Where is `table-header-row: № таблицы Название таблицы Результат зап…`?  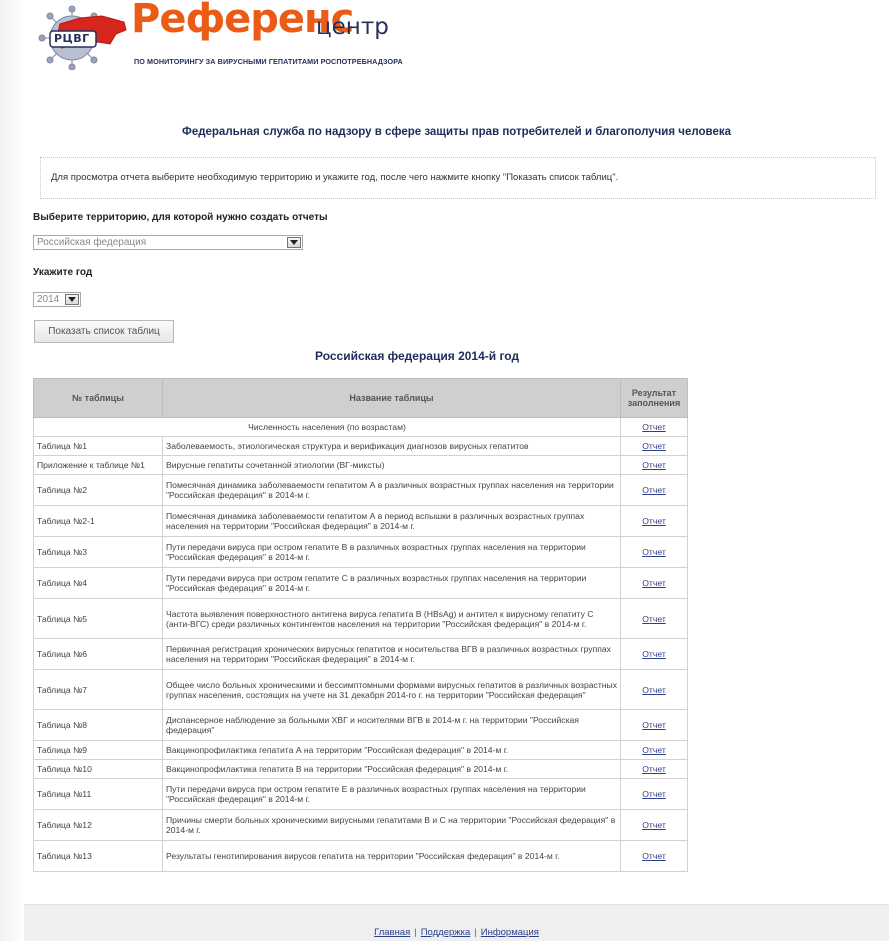
table-header-row: № таблицы Название таблицы Результат зап… is located at coordinates (360, 398).